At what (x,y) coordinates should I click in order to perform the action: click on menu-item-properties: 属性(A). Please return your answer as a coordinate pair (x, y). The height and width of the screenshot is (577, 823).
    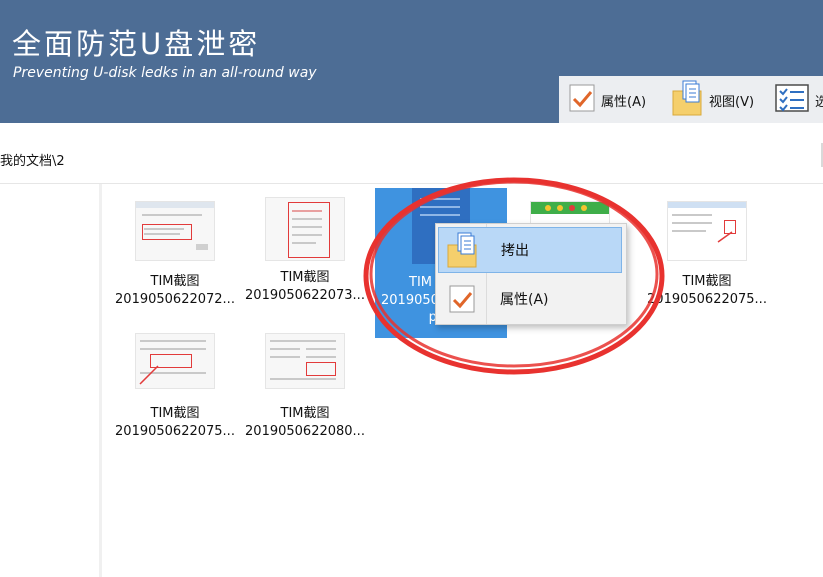
    Looking at the image, I should click on (530, 299).